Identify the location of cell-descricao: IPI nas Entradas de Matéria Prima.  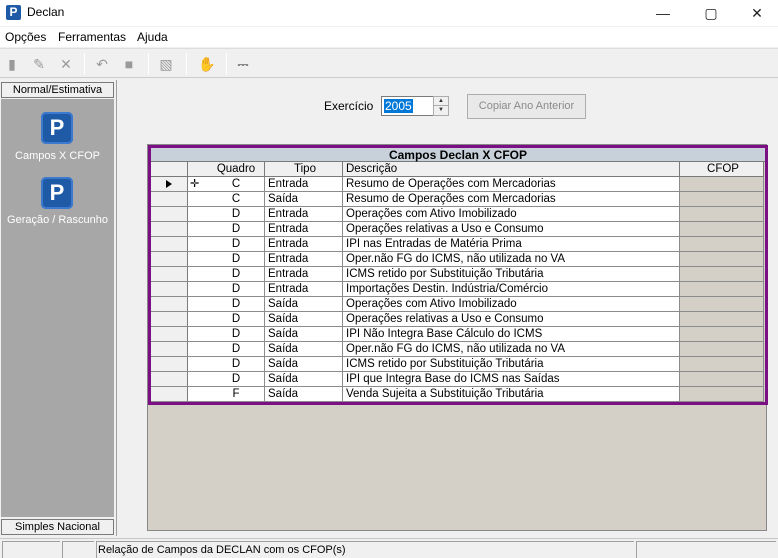
(511, 244).